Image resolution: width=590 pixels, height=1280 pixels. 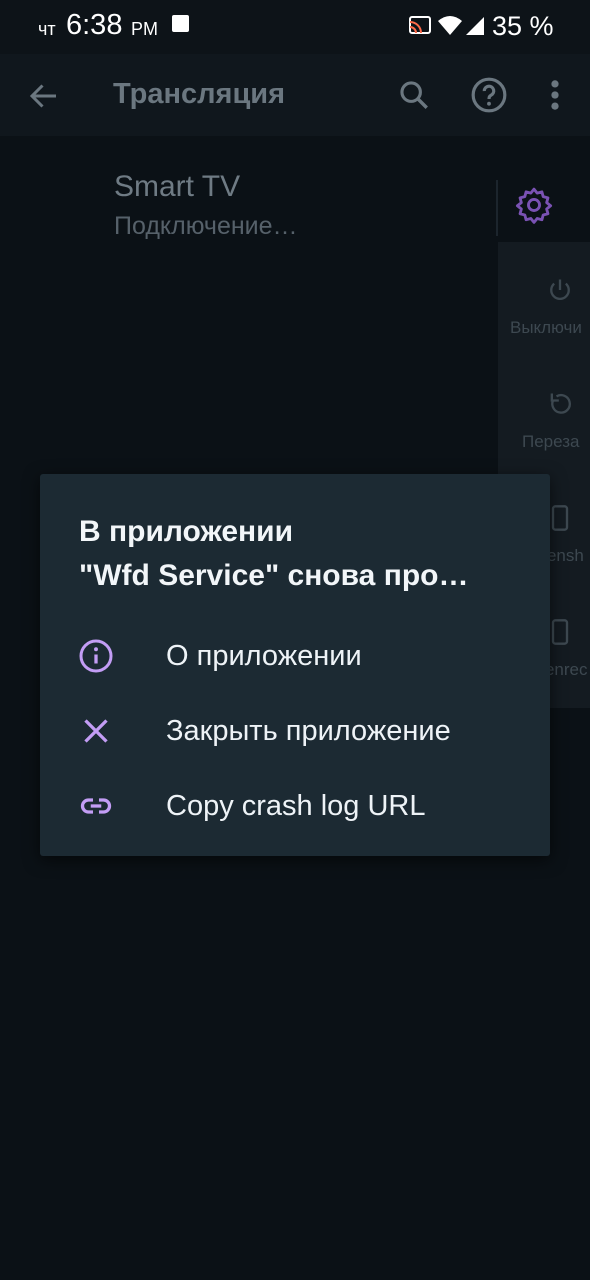 I want to click on page-title: Трансляция, so click(x=199, y=94).